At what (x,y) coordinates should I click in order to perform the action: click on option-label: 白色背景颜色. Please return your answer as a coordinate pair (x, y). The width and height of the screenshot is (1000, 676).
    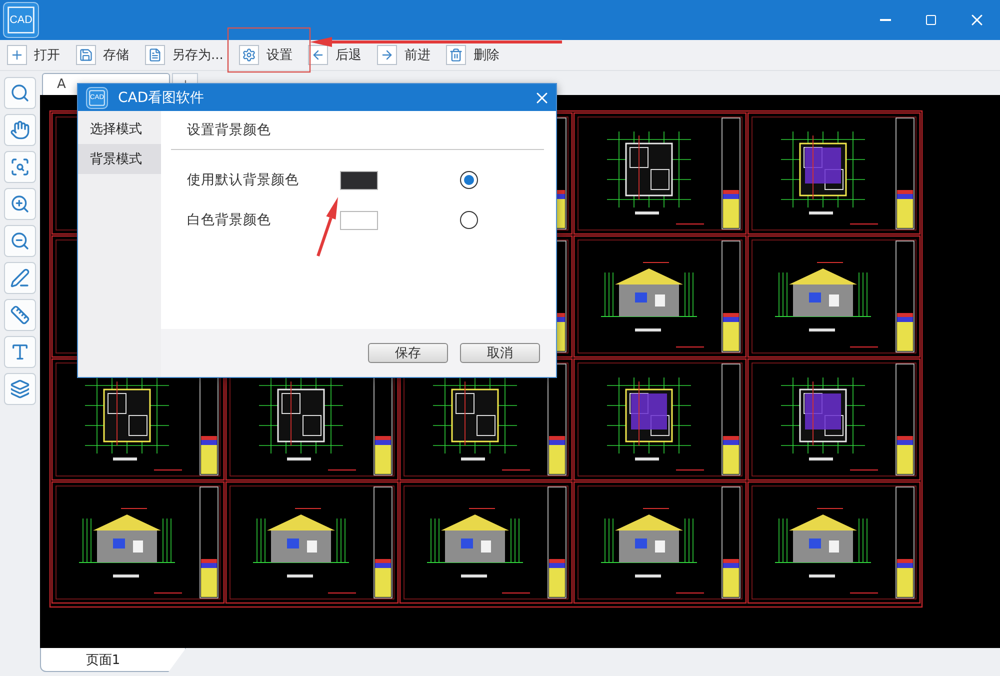
    Looking at the image, I should click on (229, 220).